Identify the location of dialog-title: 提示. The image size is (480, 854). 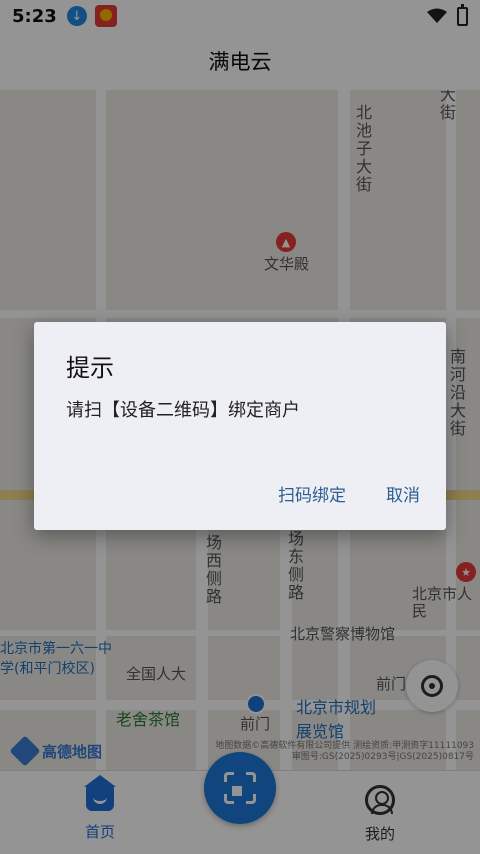
(90, 368).